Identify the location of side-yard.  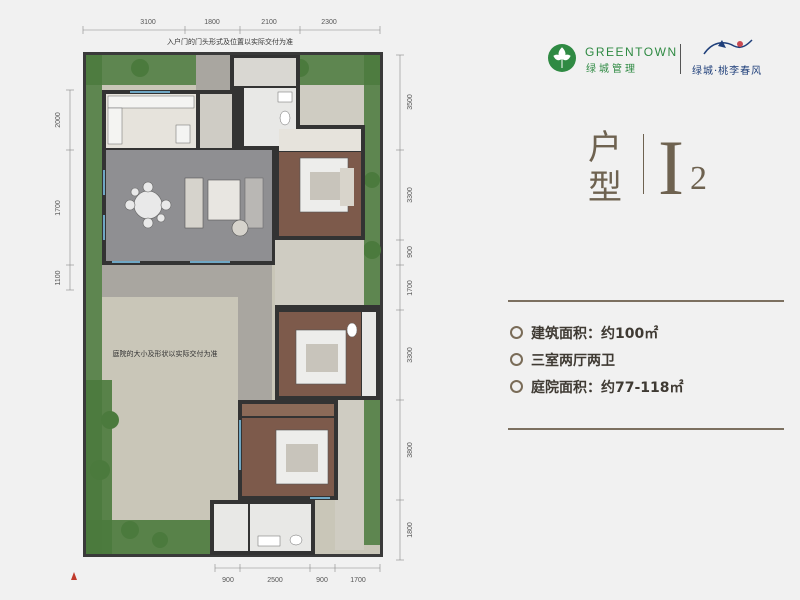
(319, 275).